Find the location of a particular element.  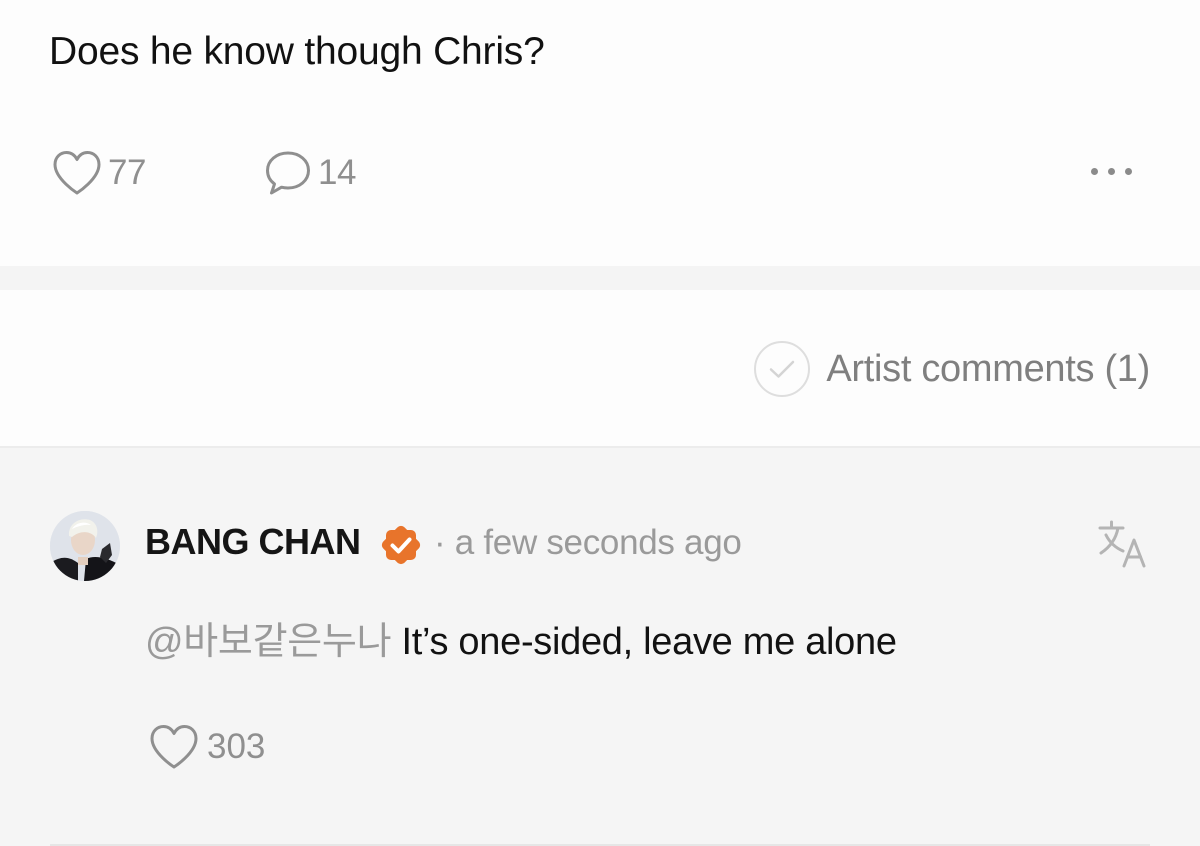

post-like-count: 77 is located at coordinates (127, 172).